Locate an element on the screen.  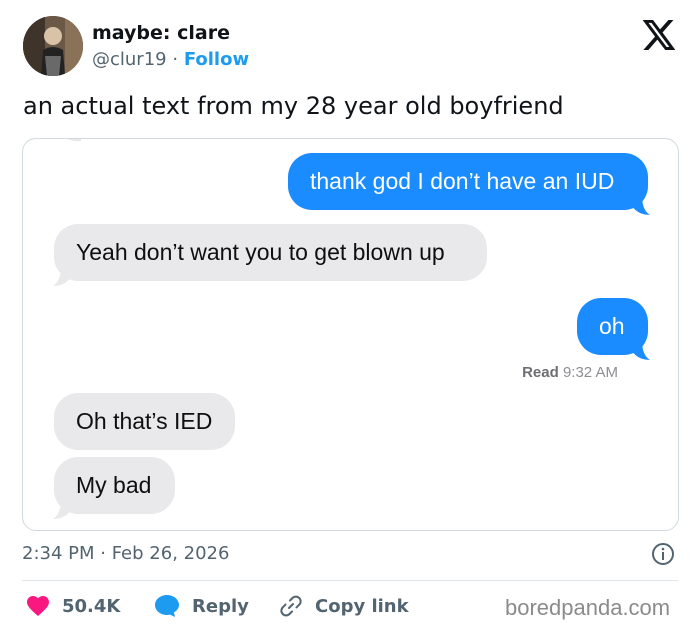
follow-button: Follow is located at coordinates (216, 59).